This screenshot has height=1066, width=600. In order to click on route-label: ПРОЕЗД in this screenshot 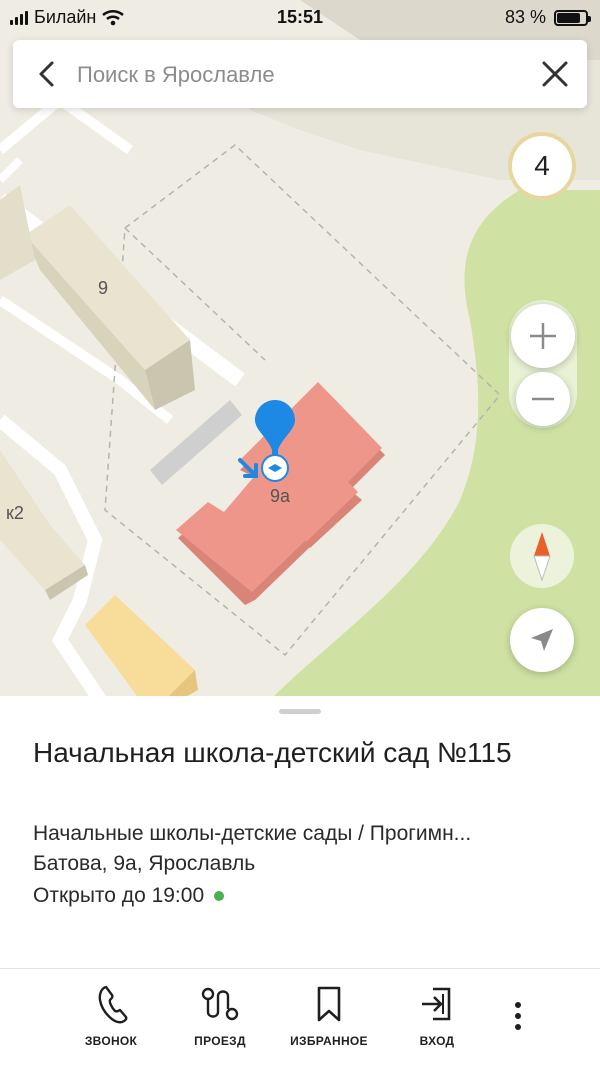, I will do `click(220, 1041)`.